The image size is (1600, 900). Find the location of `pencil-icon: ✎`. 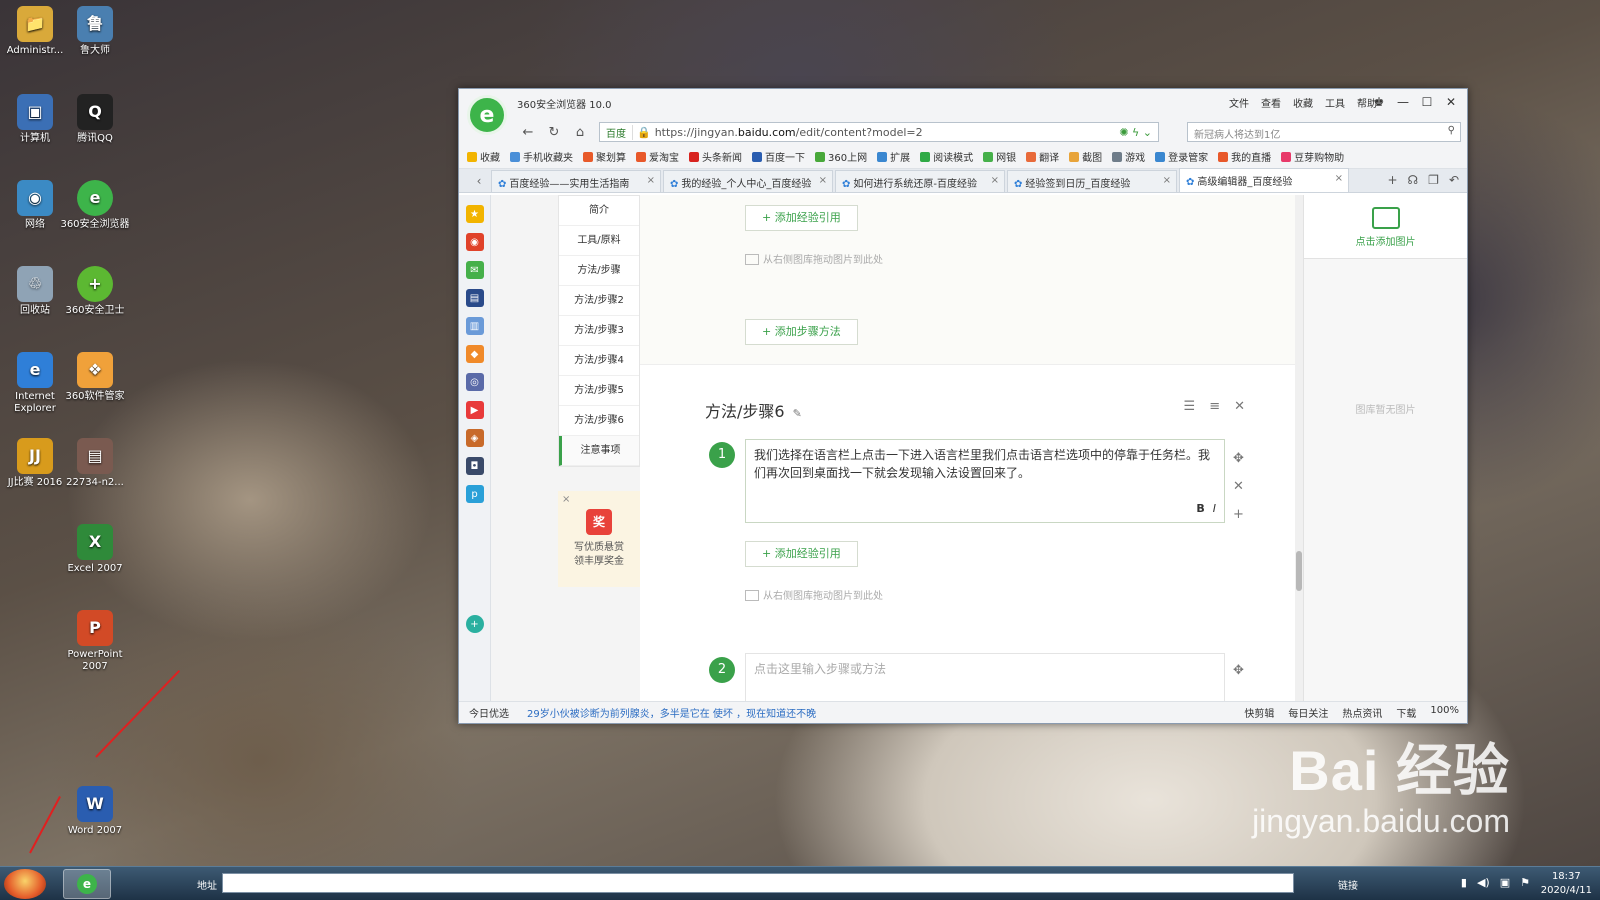

pencil-icon: ✎ is located at coordinates (797, 413).